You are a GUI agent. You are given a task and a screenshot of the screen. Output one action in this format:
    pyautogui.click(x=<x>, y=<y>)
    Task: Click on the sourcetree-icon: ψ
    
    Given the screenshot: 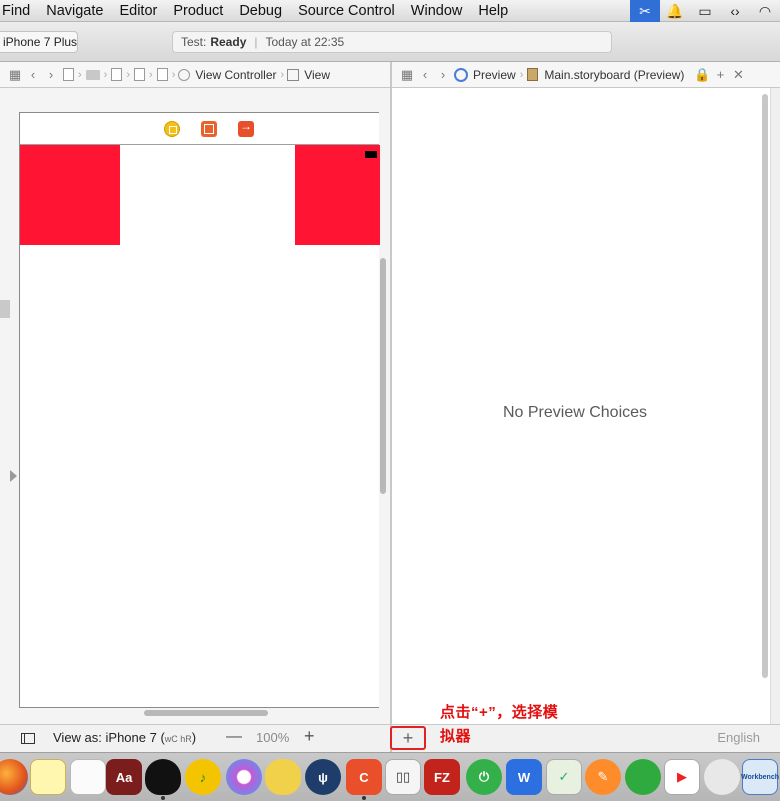 What is the action you would take?
    pyautogui.click(x=323, y=777)
    